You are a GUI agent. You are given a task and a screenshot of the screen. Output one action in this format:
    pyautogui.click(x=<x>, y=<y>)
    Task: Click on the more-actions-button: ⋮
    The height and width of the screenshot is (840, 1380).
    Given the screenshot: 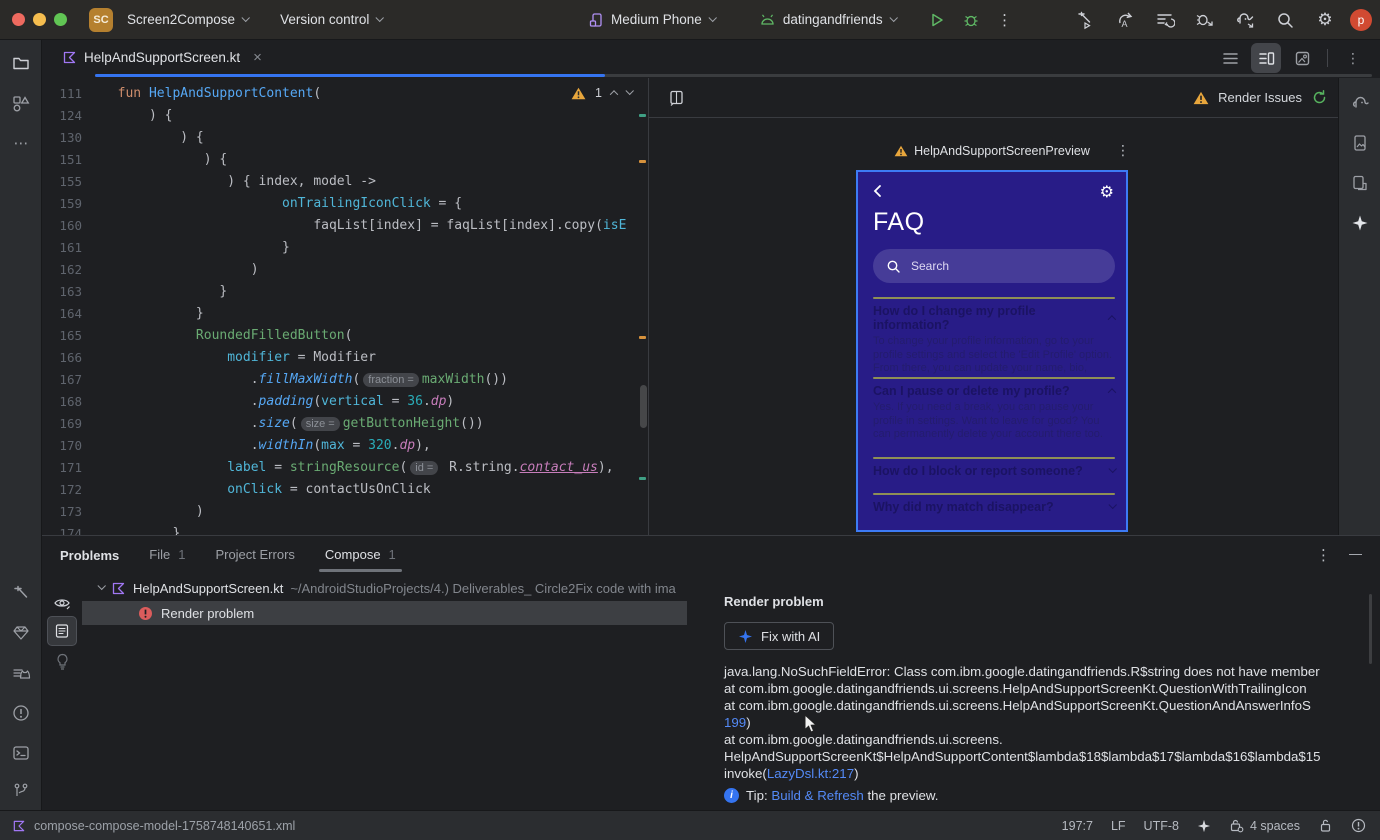 What is the action you would take?
    pyautogui.click(x=1005, y=20)
    